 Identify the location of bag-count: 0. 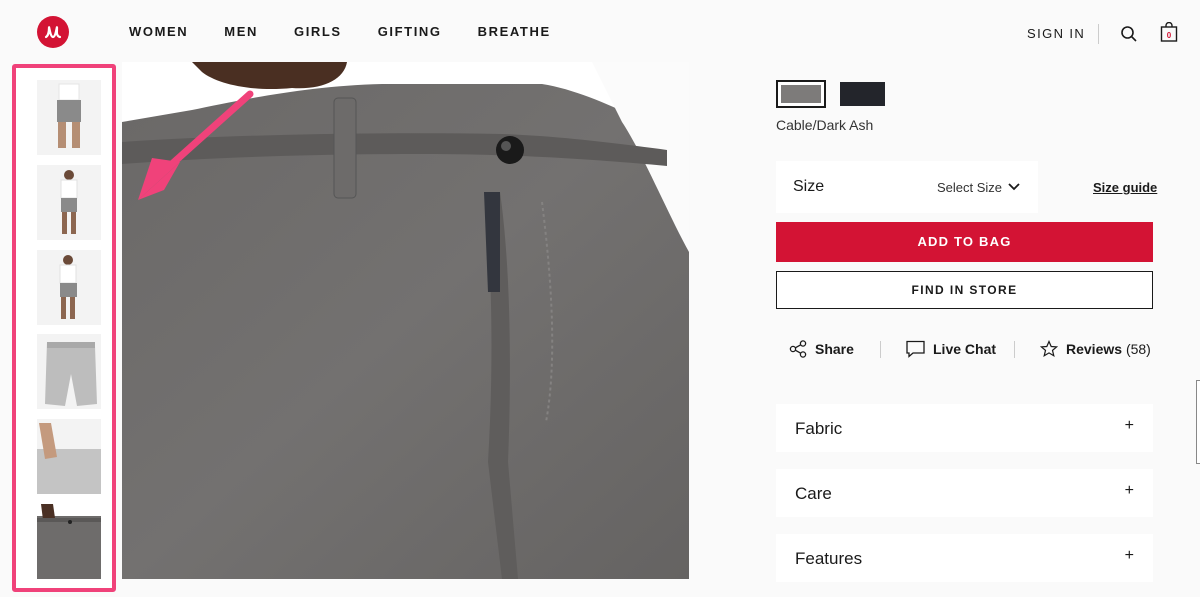
(1169, 35).